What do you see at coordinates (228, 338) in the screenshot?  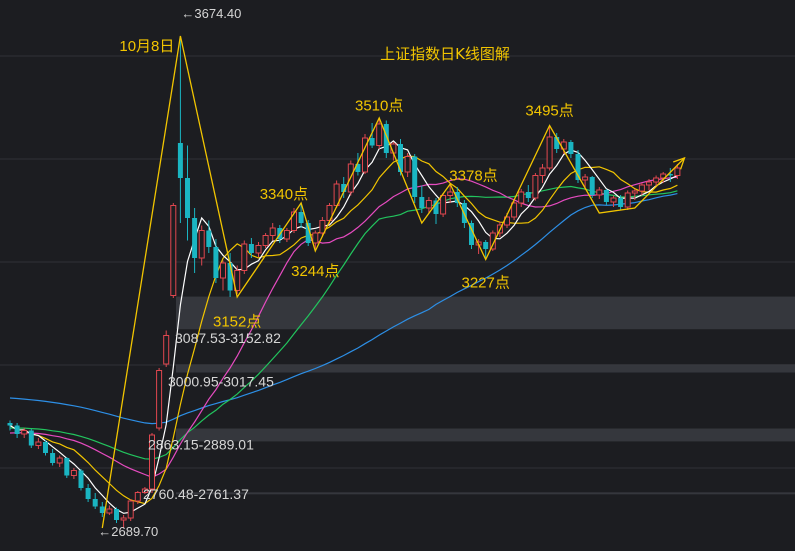 I see `gap-label: 3087.53-3152.82` at bounding box center [228, 338].